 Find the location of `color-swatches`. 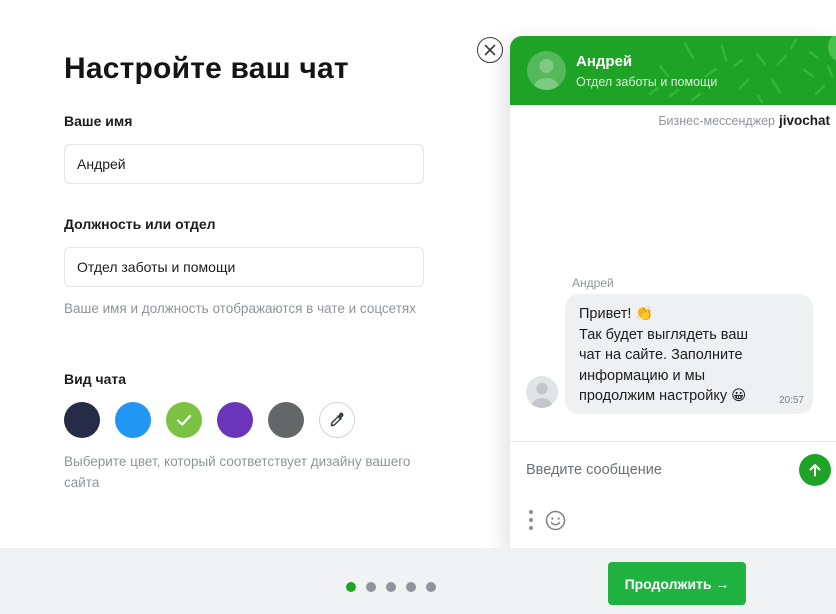

color-swatches is located at coordinates (209, 420).